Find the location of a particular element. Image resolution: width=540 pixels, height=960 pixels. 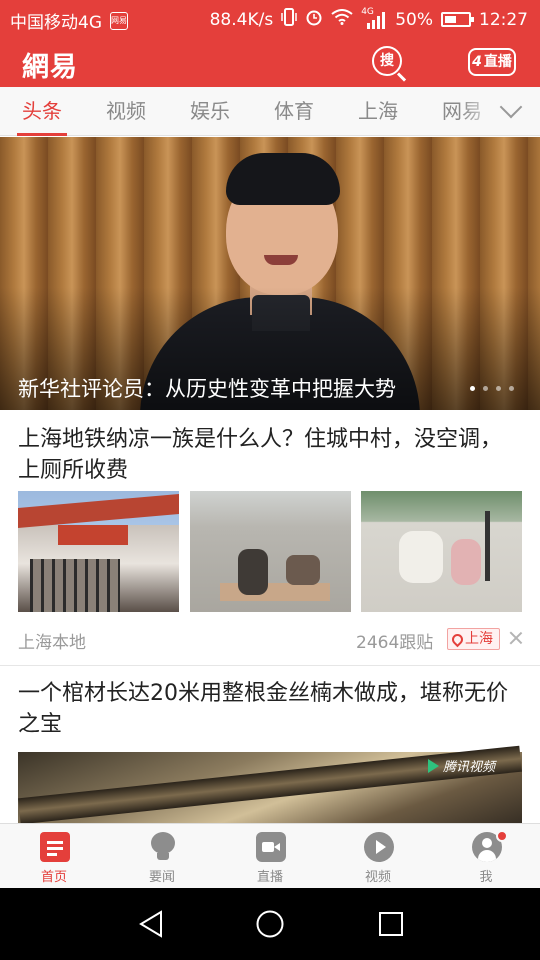

wifi-icon is located at coordinates (342, 19).